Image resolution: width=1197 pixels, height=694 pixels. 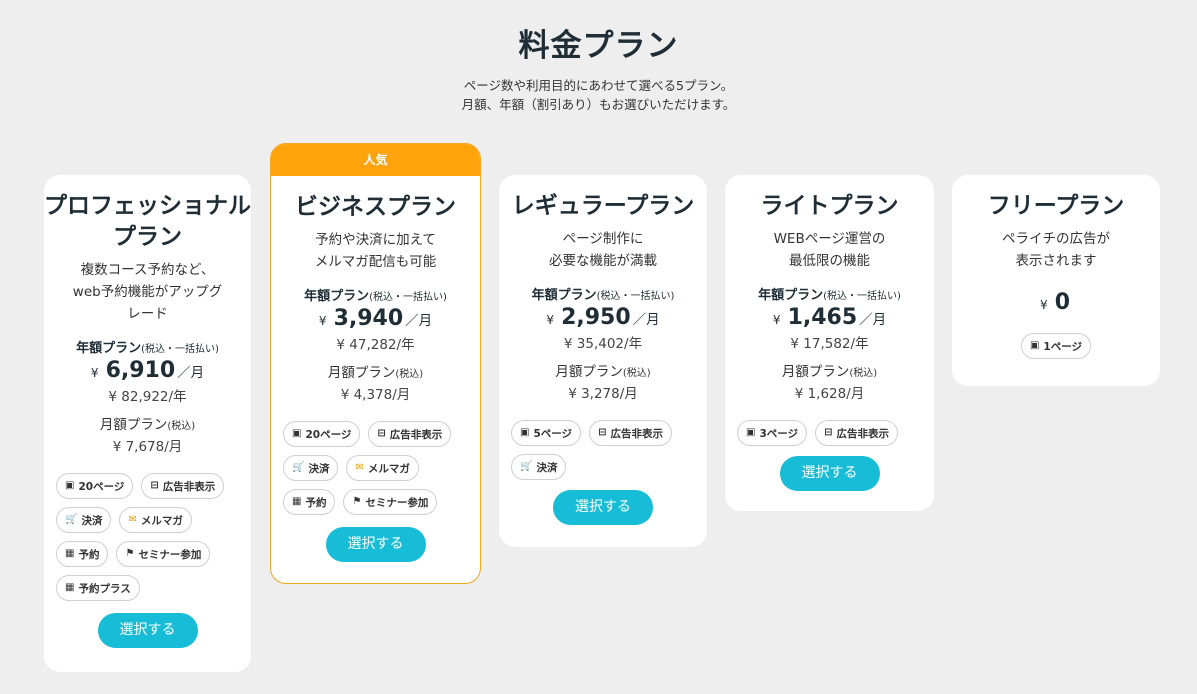 I want to click on plan-description: WEBページ運営の 最低限の機能, so click(x=829, y=250).